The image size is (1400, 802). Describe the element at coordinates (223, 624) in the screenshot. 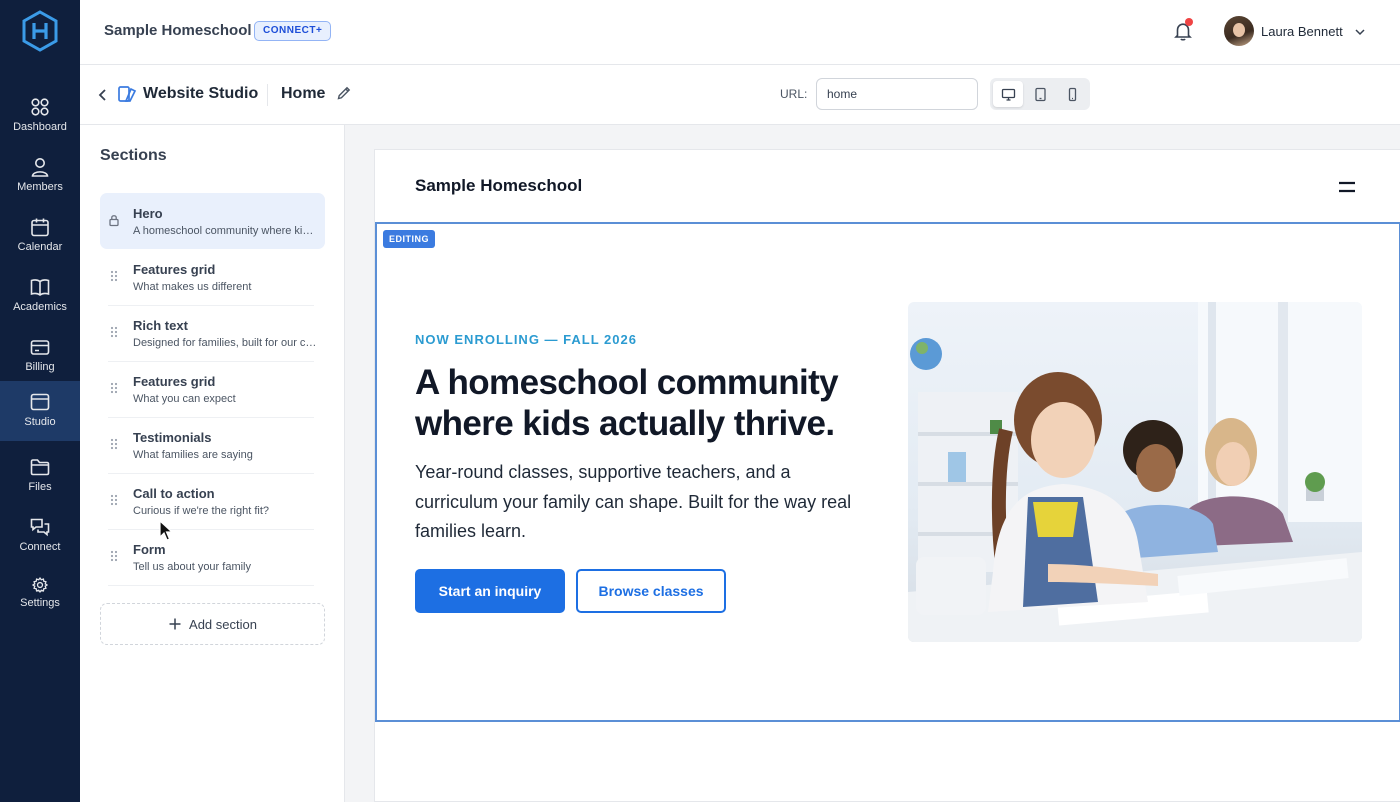

I see `add-section-label: Add section` at that location.